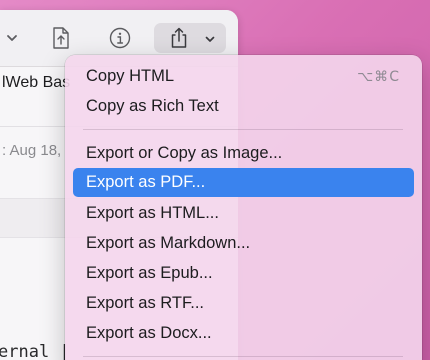 Image resolution: width=430 pixels, height=360 pixels. Describe the element at coordinates (130, 76) in the screenshot. I see `menu-item-label: Copy HTML` at that location.